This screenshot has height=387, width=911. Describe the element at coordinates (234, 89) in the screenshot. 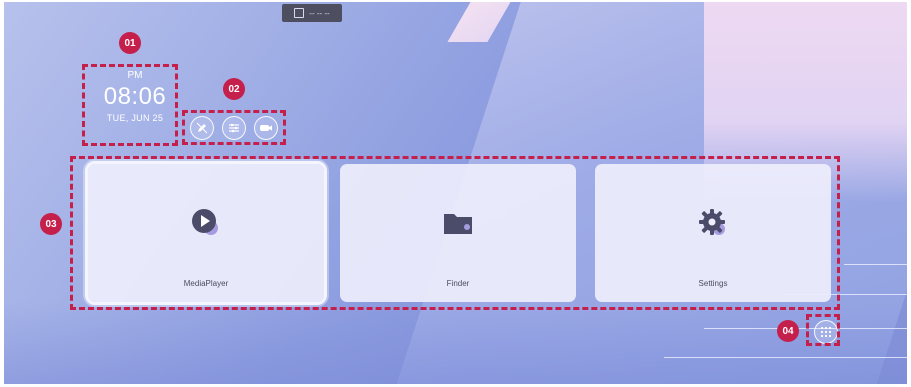

I see `callout-badge-02: 02` at that location.